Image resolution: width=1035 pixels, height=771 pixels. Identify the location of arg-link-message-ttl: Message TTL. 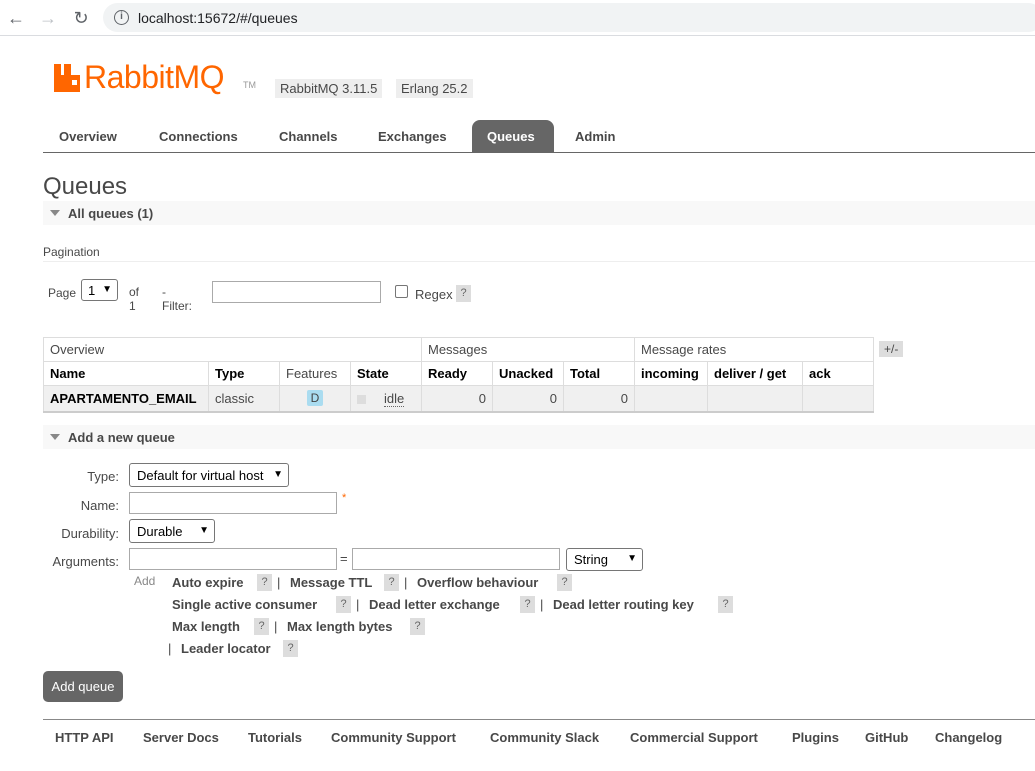
(331, 582).